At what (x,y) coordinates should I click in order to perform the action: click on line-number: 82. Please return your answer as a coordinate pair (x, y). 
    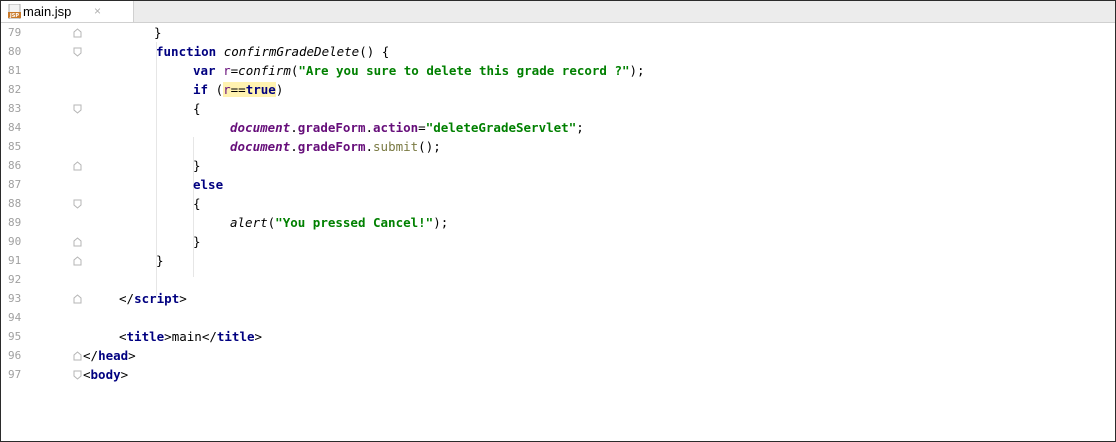
    Looking at the image, I should click on (15, 89).